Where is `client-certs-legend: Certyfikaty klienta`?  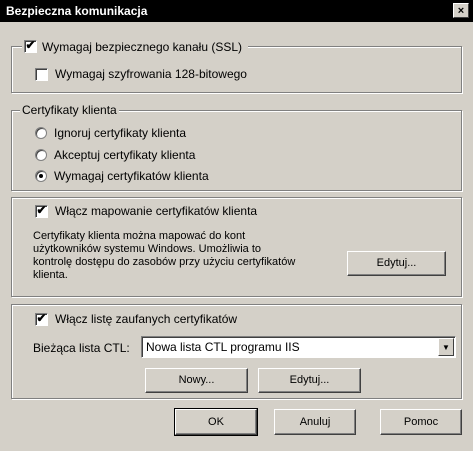
client-certs-legend: Certyfikaty klienta is located at coordinates (69, 110).